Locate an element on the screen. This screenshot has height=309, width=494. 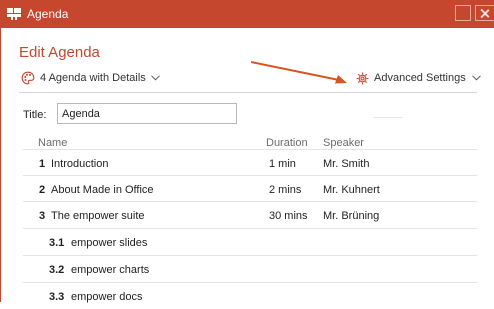
column-header-duration: Duration is located at coordinates (287, 143).